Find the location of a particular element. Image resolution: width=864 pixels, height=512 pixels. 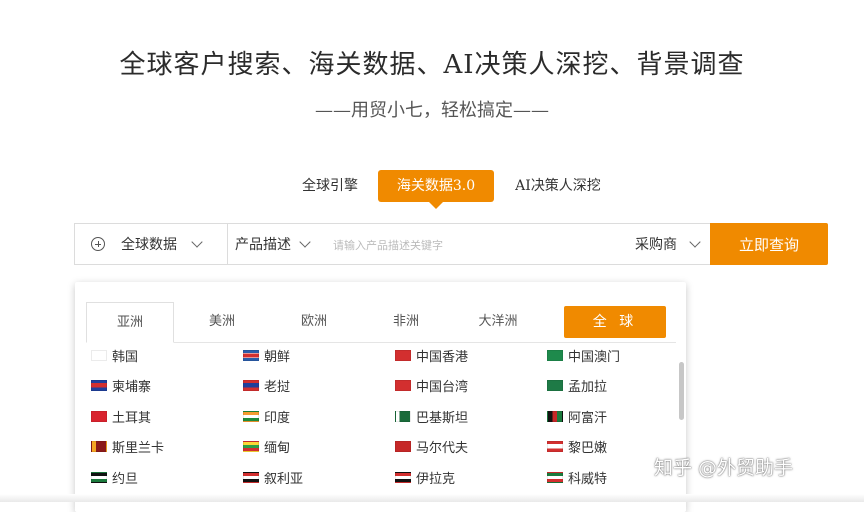

country-label: 叙利亚 is located at coordinates (284, 479).